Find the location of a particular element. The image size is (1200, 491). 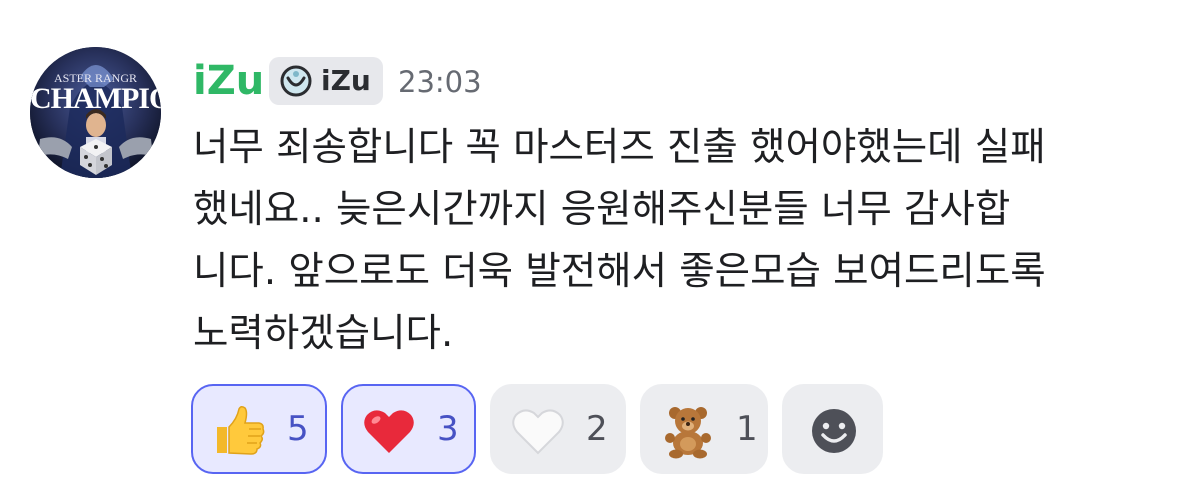

user-avatar: ASTER RANGR CHAMPION is located at coordinates (95, 112).